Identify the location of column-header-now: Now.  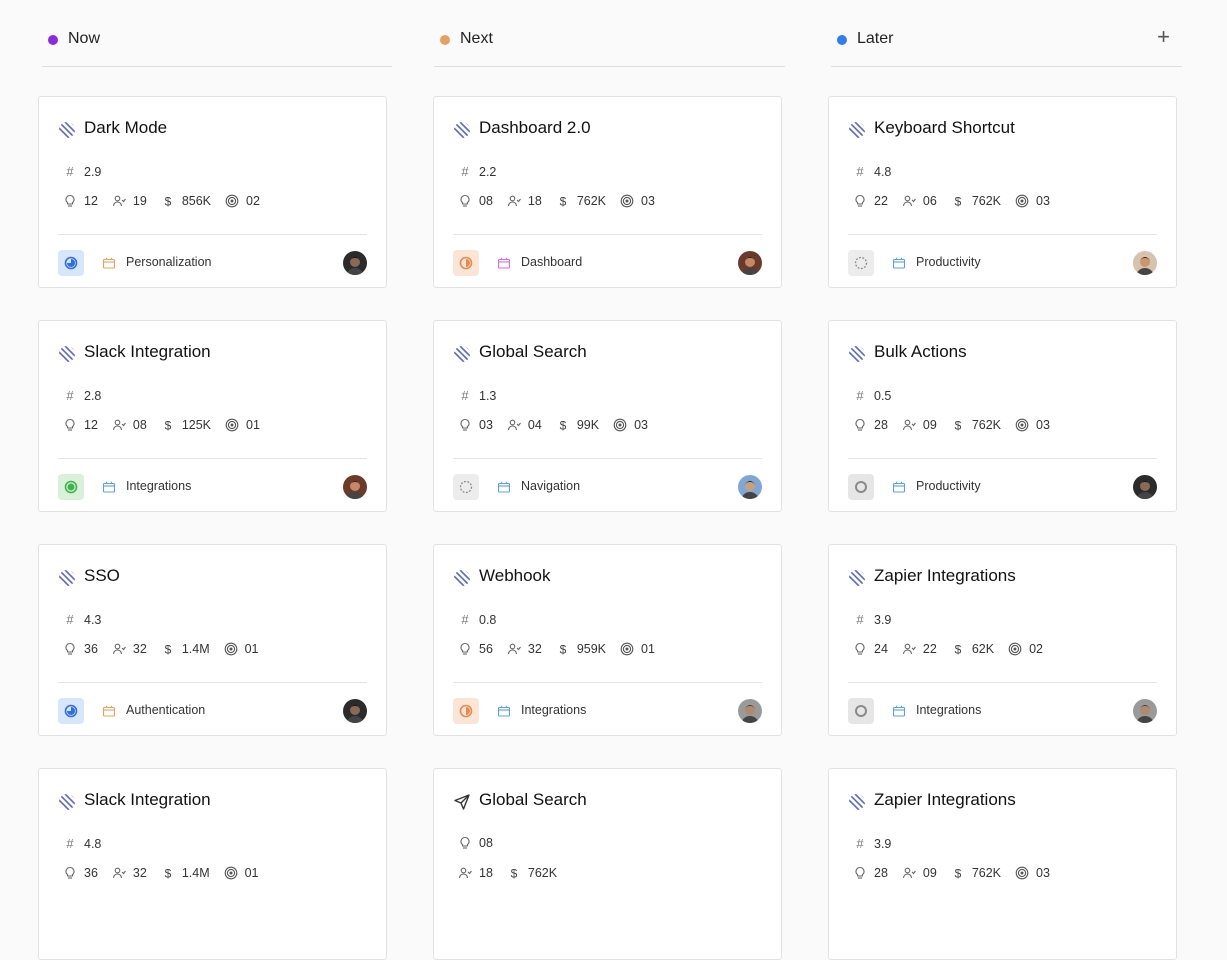
(217, 47).